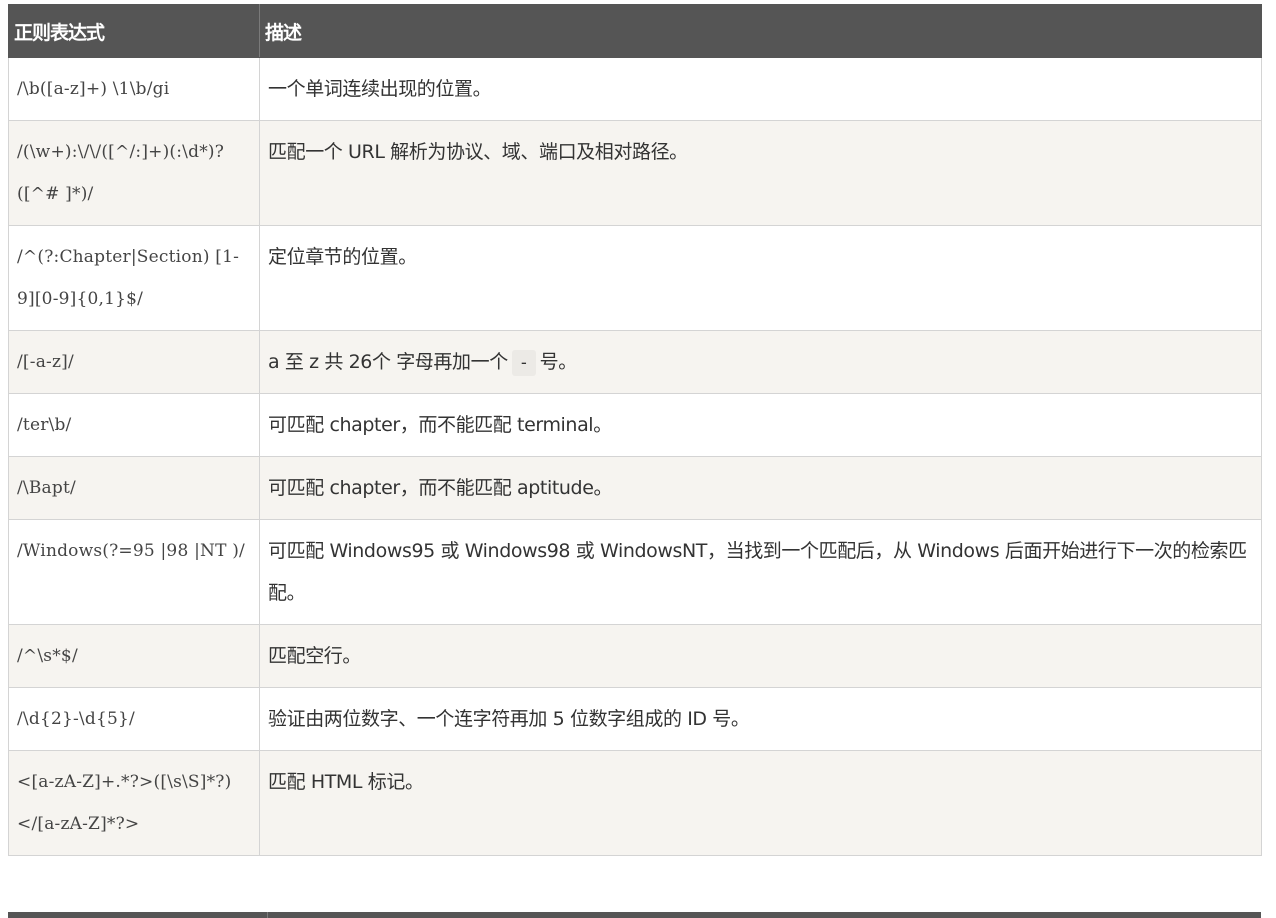  What do you see at coordinates (134, 89) in the screenshot?
I see `regex-cell: /\b([a-z]+) \1\b/gi` at bounding box center [134, 89].